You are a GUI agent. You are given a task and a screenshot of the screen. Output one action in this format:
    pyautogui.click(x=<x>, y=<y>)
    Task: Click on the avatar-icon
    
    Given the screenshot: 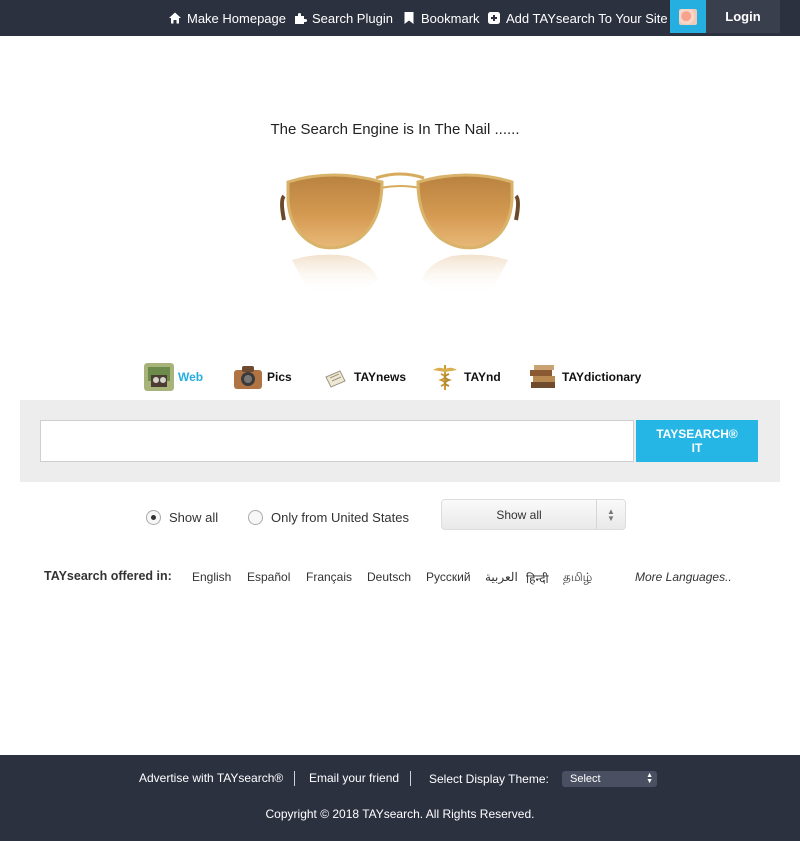 What is the action you would take?
    pyautogui.click(x=688, y=16)
    